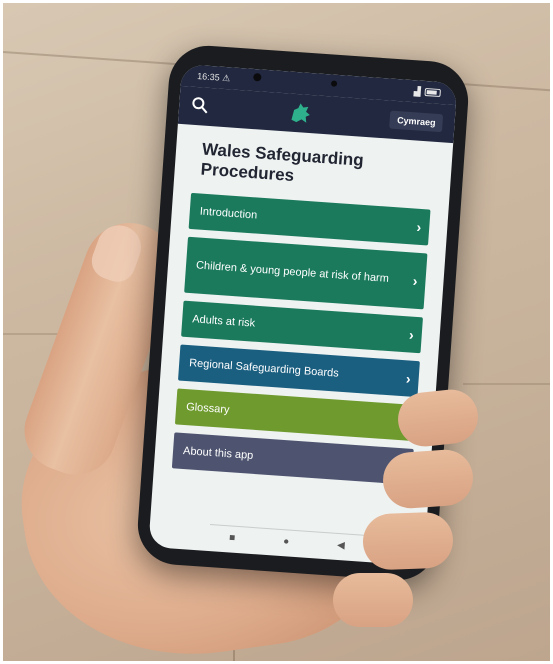 This screenshot has width=553, height=664. I want to click on menu-item-glossary: Glossary ›, so click(295, 415).